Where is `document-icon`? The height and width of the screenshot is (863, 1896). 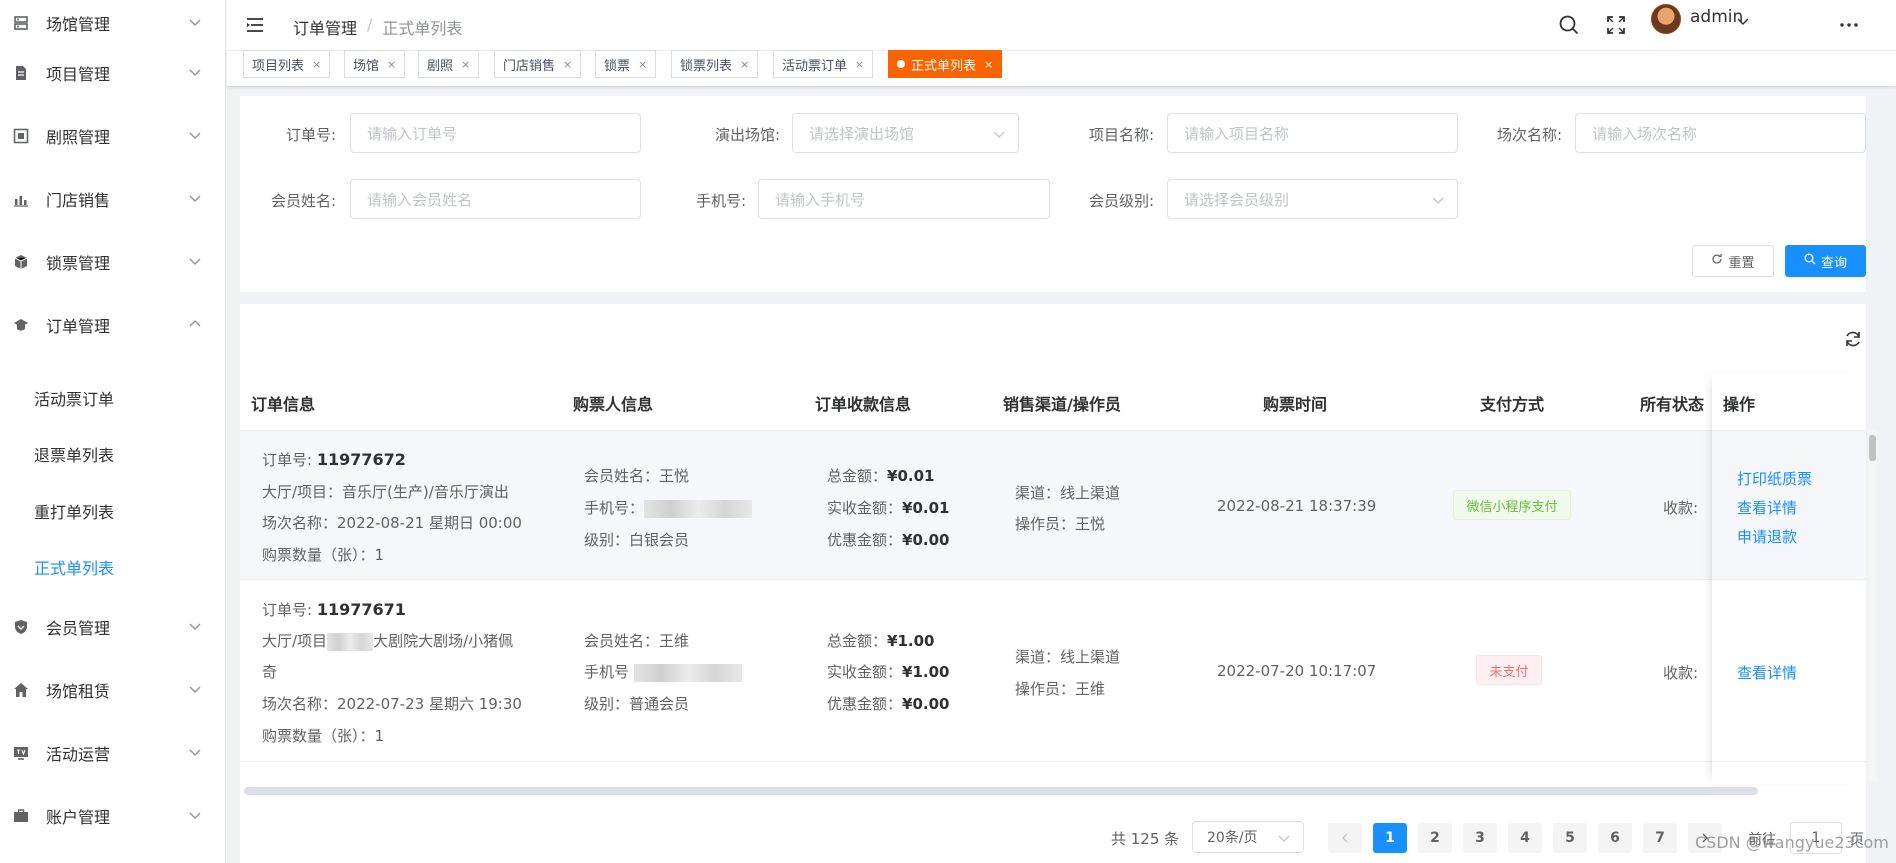 document-icon is located at coordinates (21, 73).